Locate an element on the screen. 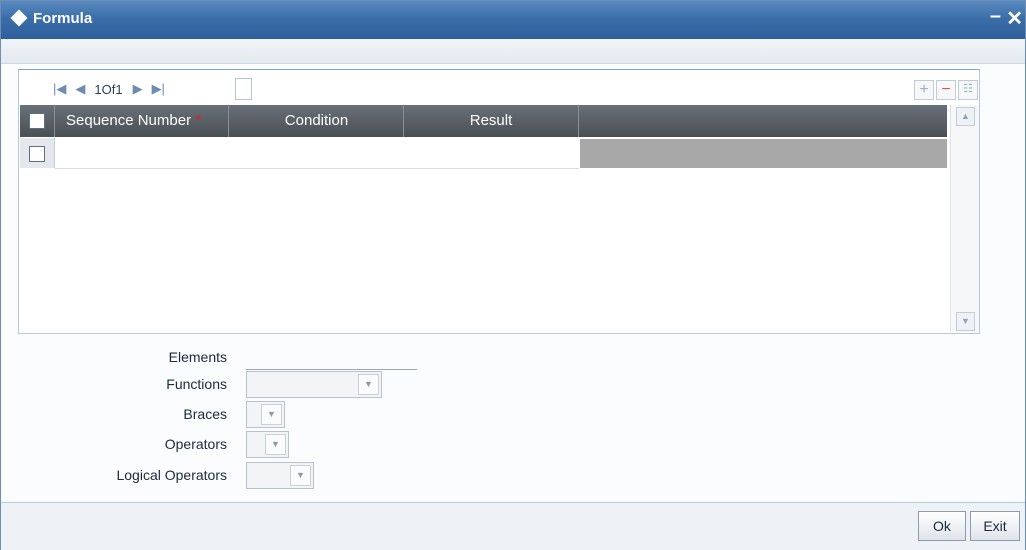  select-all-checkbox is located at coordinates (37, 121).